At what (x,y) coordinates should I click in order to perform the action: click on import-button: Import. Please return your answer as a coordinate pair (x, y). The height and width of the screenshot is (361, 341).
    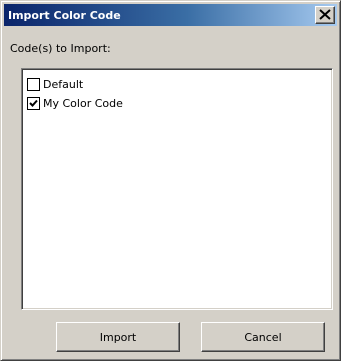
    Looking at the image, I should click on (118, 337).